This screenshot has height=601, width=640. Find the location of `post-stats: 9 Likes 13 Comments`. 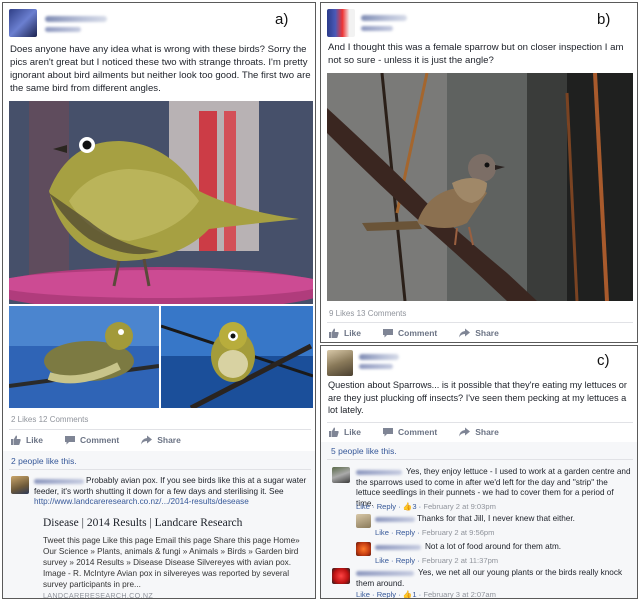

post-stats: 9 Likes 13 Comments is located at coordinates (367, 313).